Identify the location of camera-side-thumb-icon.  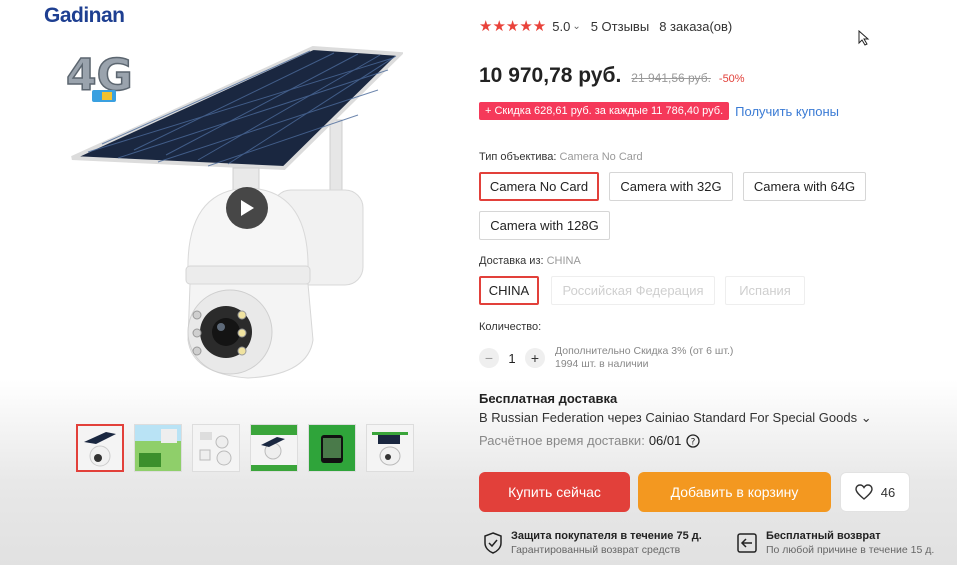
(390, 449).